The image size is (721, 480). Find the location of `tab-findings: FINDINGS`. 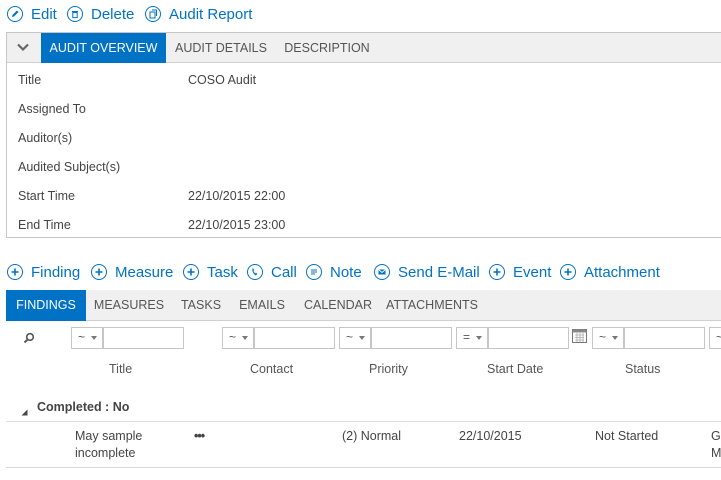

tab-findings: FINDINGS is located at coordinates (46, 305).